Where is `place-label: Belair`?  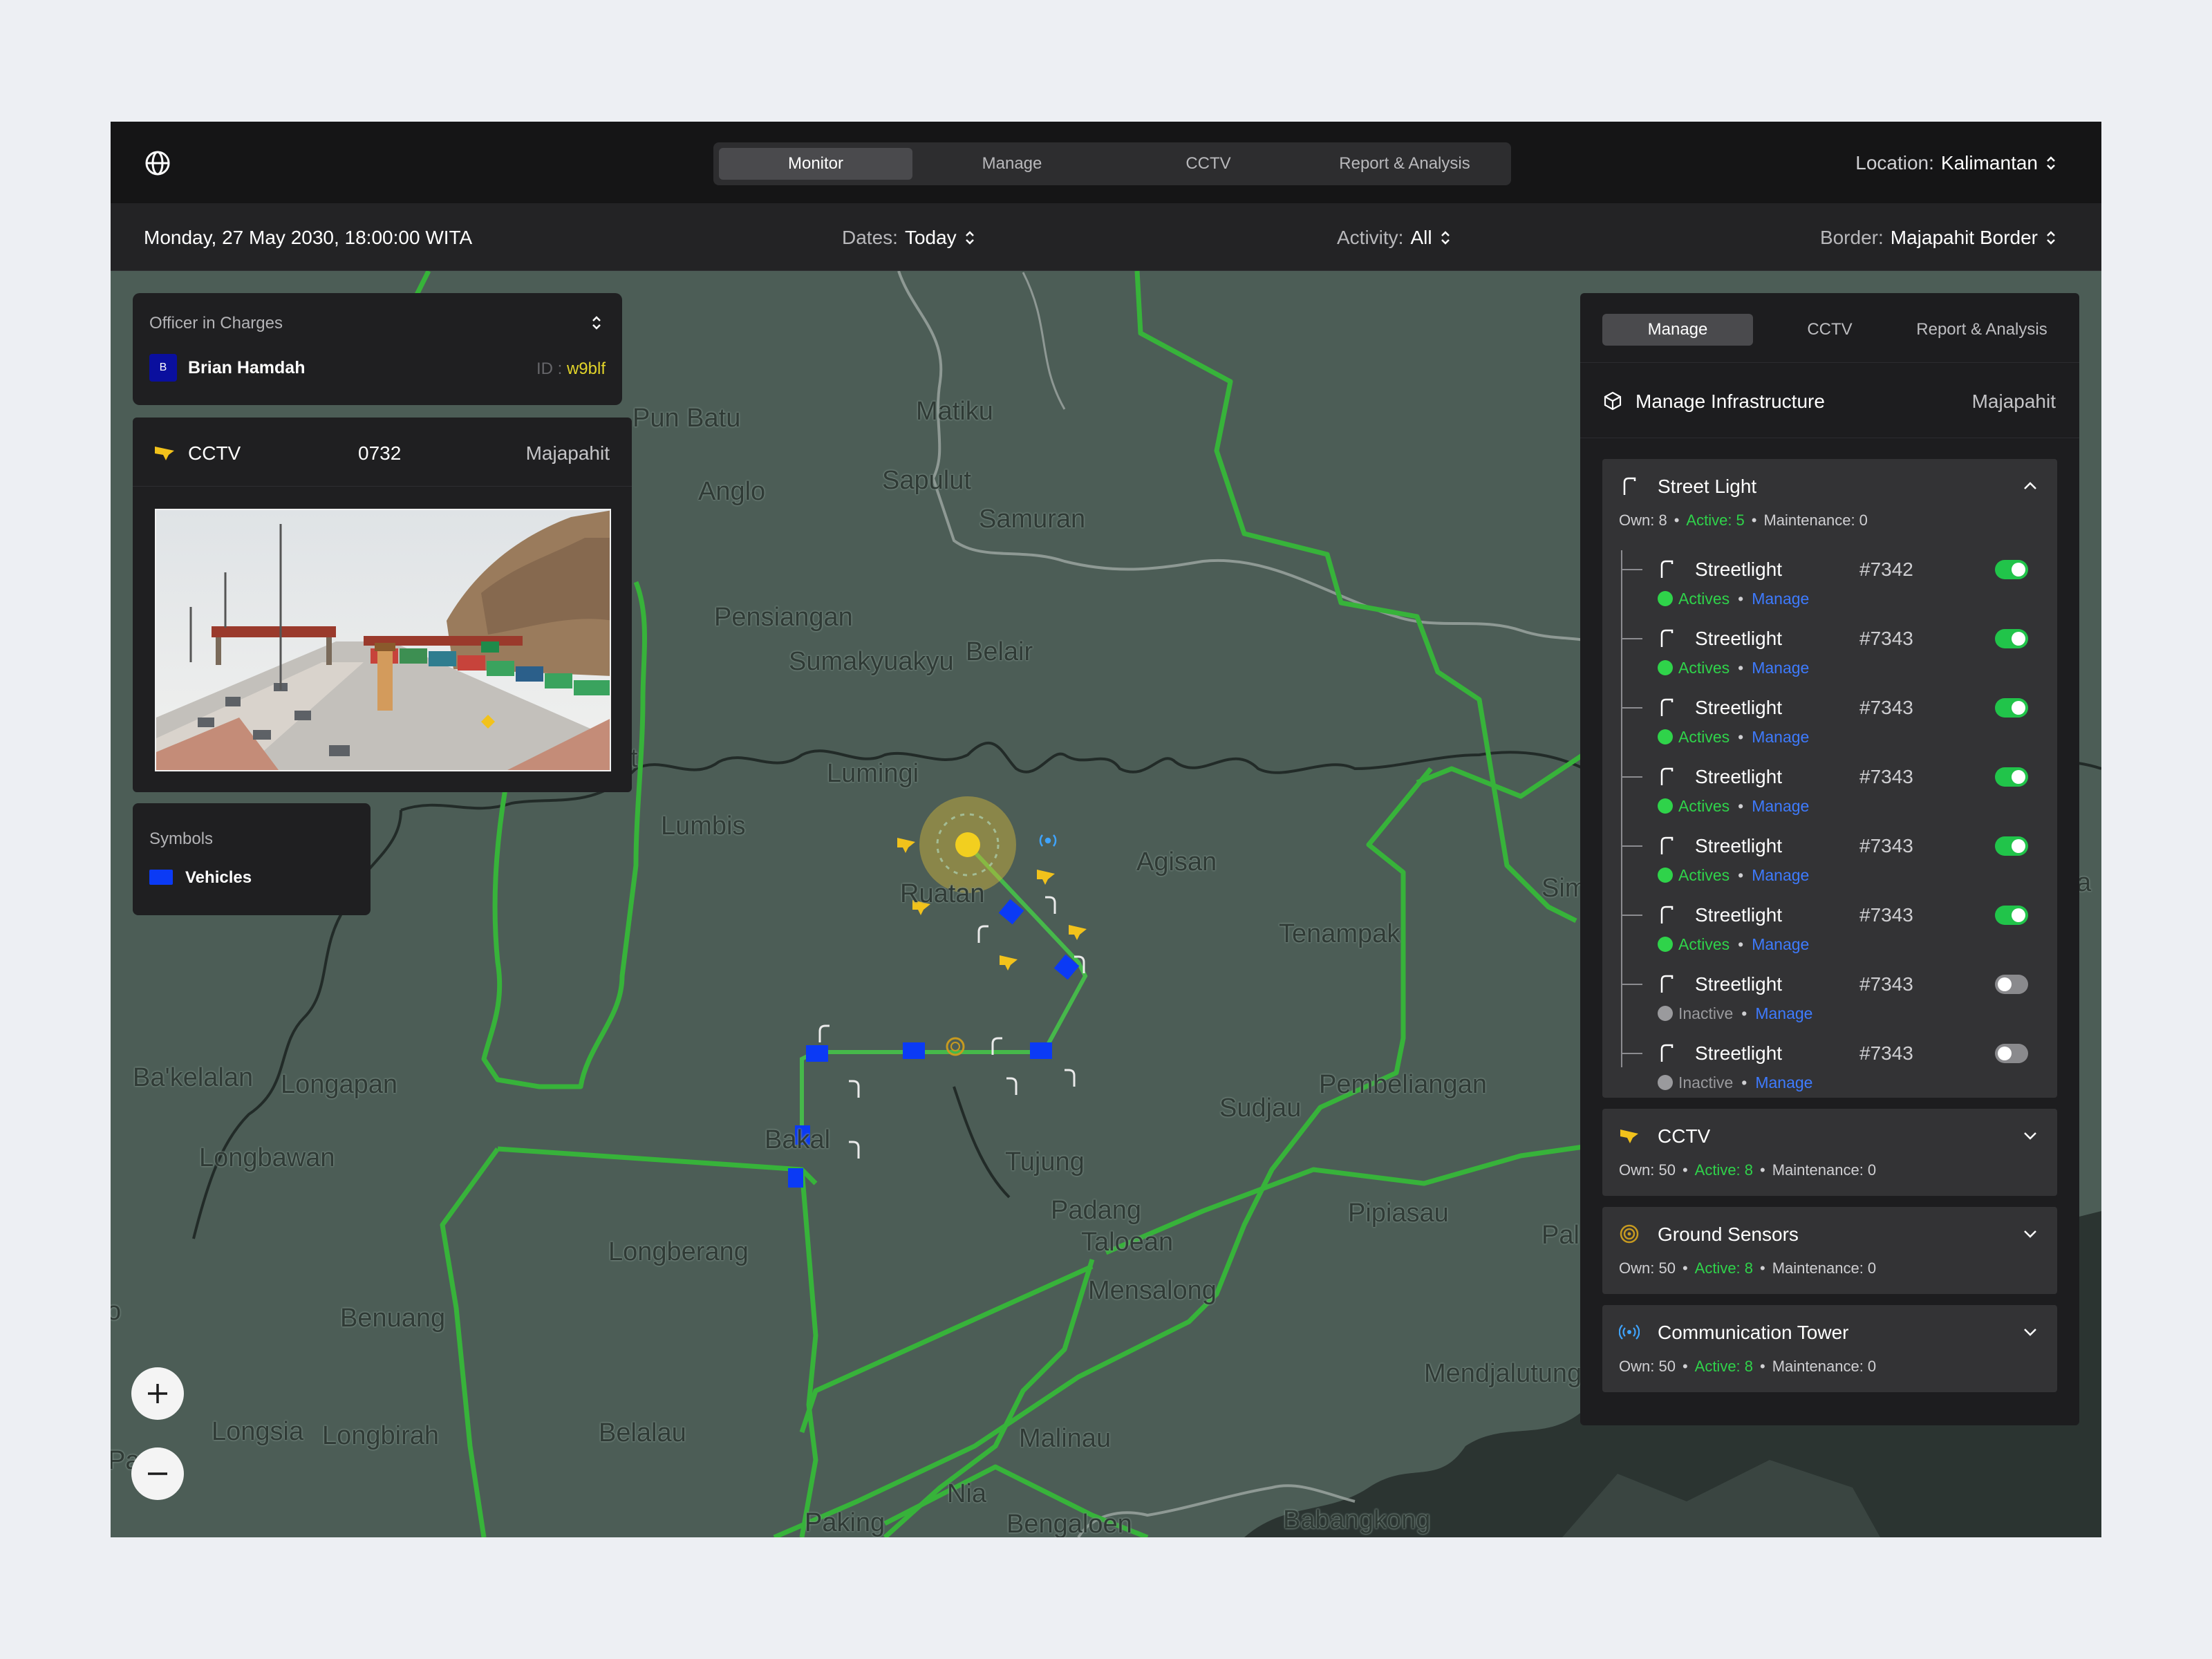 place-label: Belair is located at coordinates (999, 651).